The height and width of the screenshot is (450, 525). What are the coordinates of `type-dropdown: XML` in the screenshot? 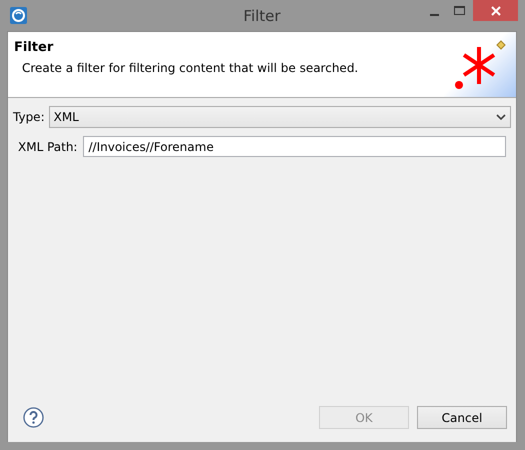 It's located at (279, 117).